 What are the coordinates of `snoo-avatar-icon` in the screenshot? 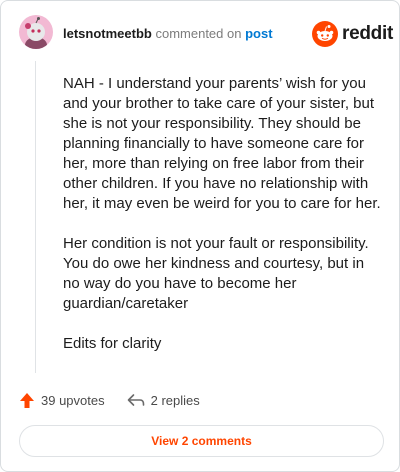 It's located at (36, 33).